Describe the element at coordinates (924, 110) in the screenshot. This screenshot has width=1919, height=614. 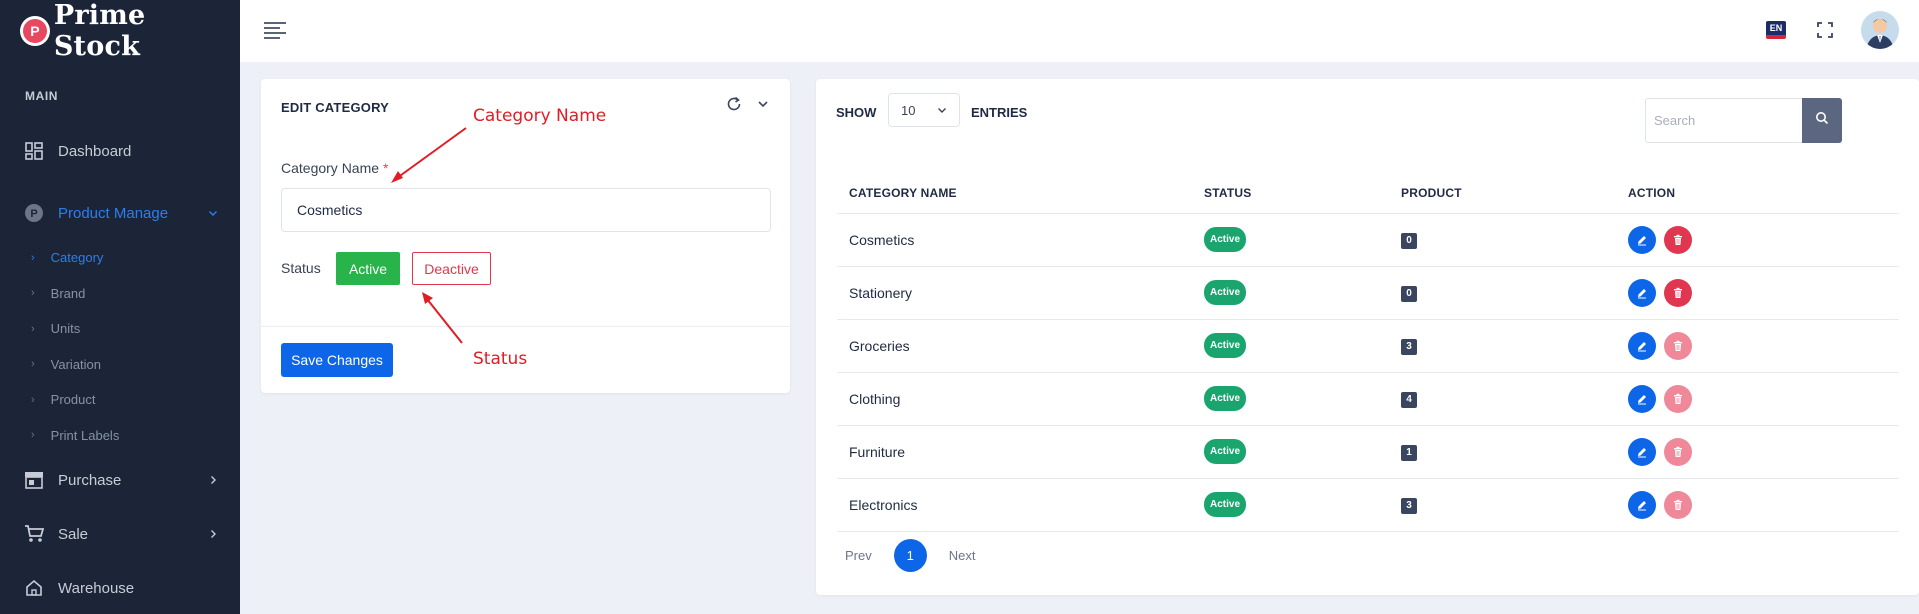
I see `page-size-select: 10` at that location.